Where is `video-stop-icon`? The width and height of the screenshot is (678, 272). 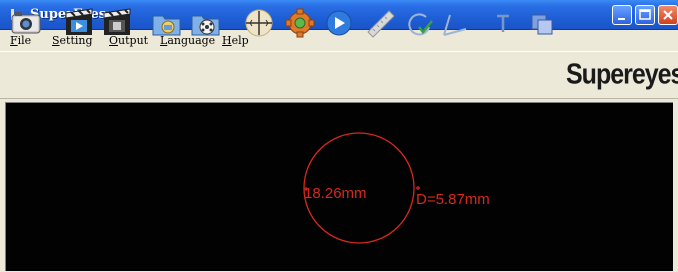
video-stop-icon is located at coordinates (117, 23).